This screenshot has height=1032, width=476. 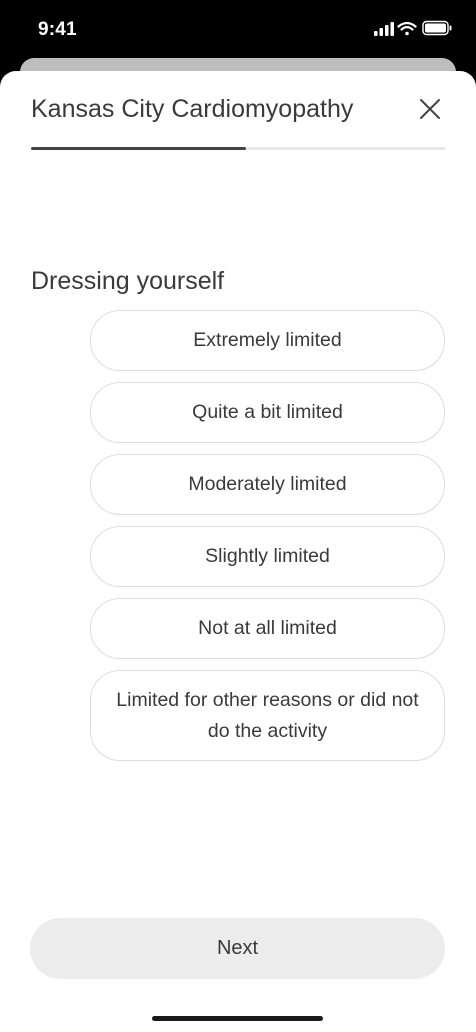 What do you see at coordinates (267, 412) in the screenshot?
I see `option-quite-a-bit-limited: Quite a bit limited` at bounding box center [267, 412].